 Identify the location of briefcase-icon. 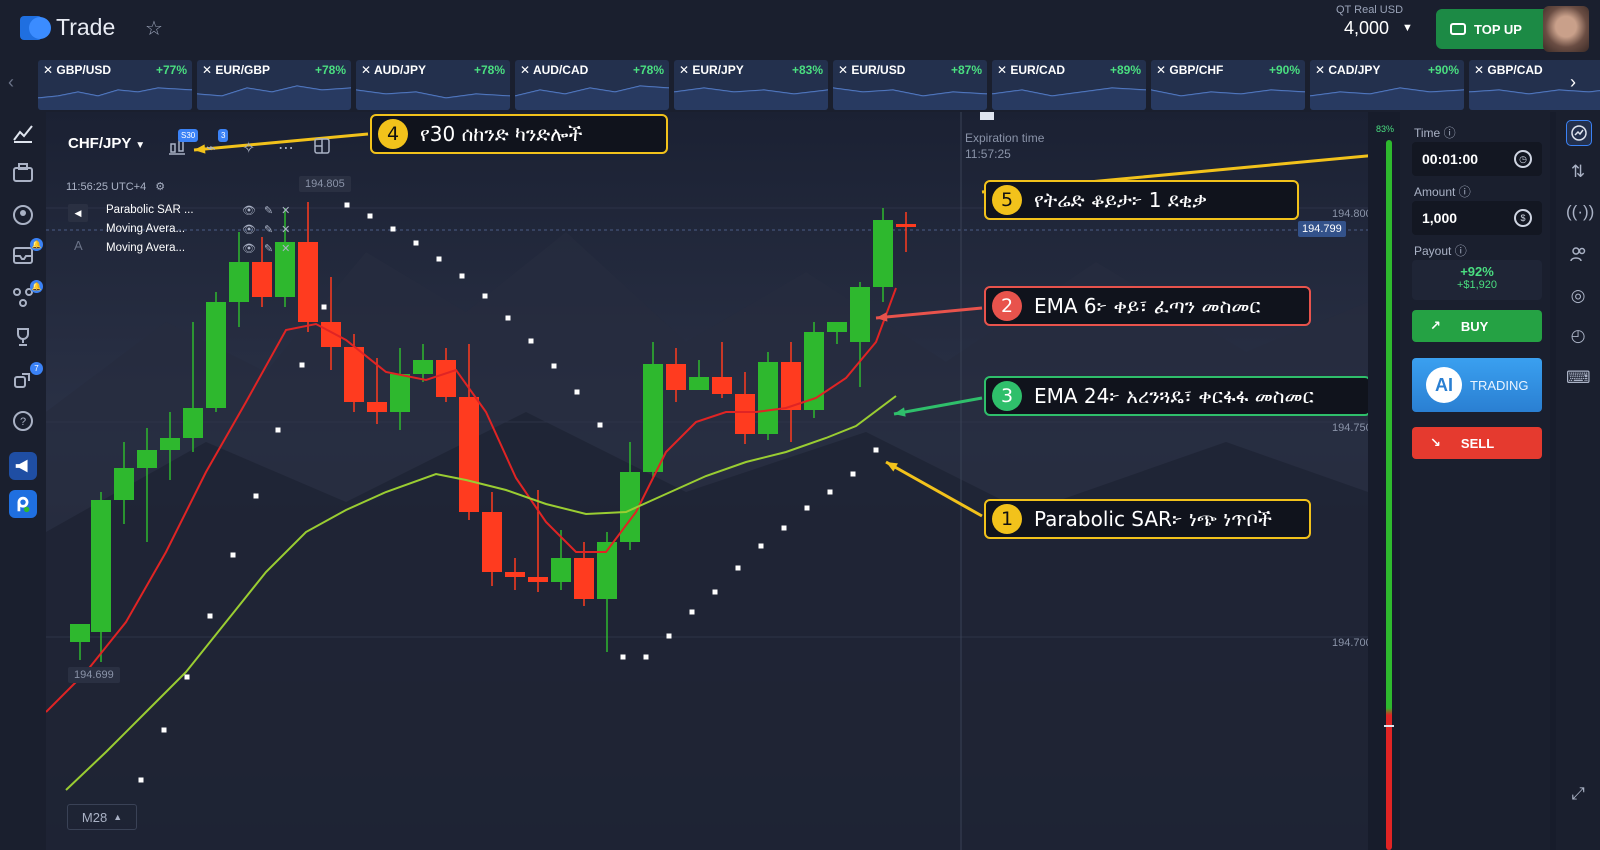
(23, 173).